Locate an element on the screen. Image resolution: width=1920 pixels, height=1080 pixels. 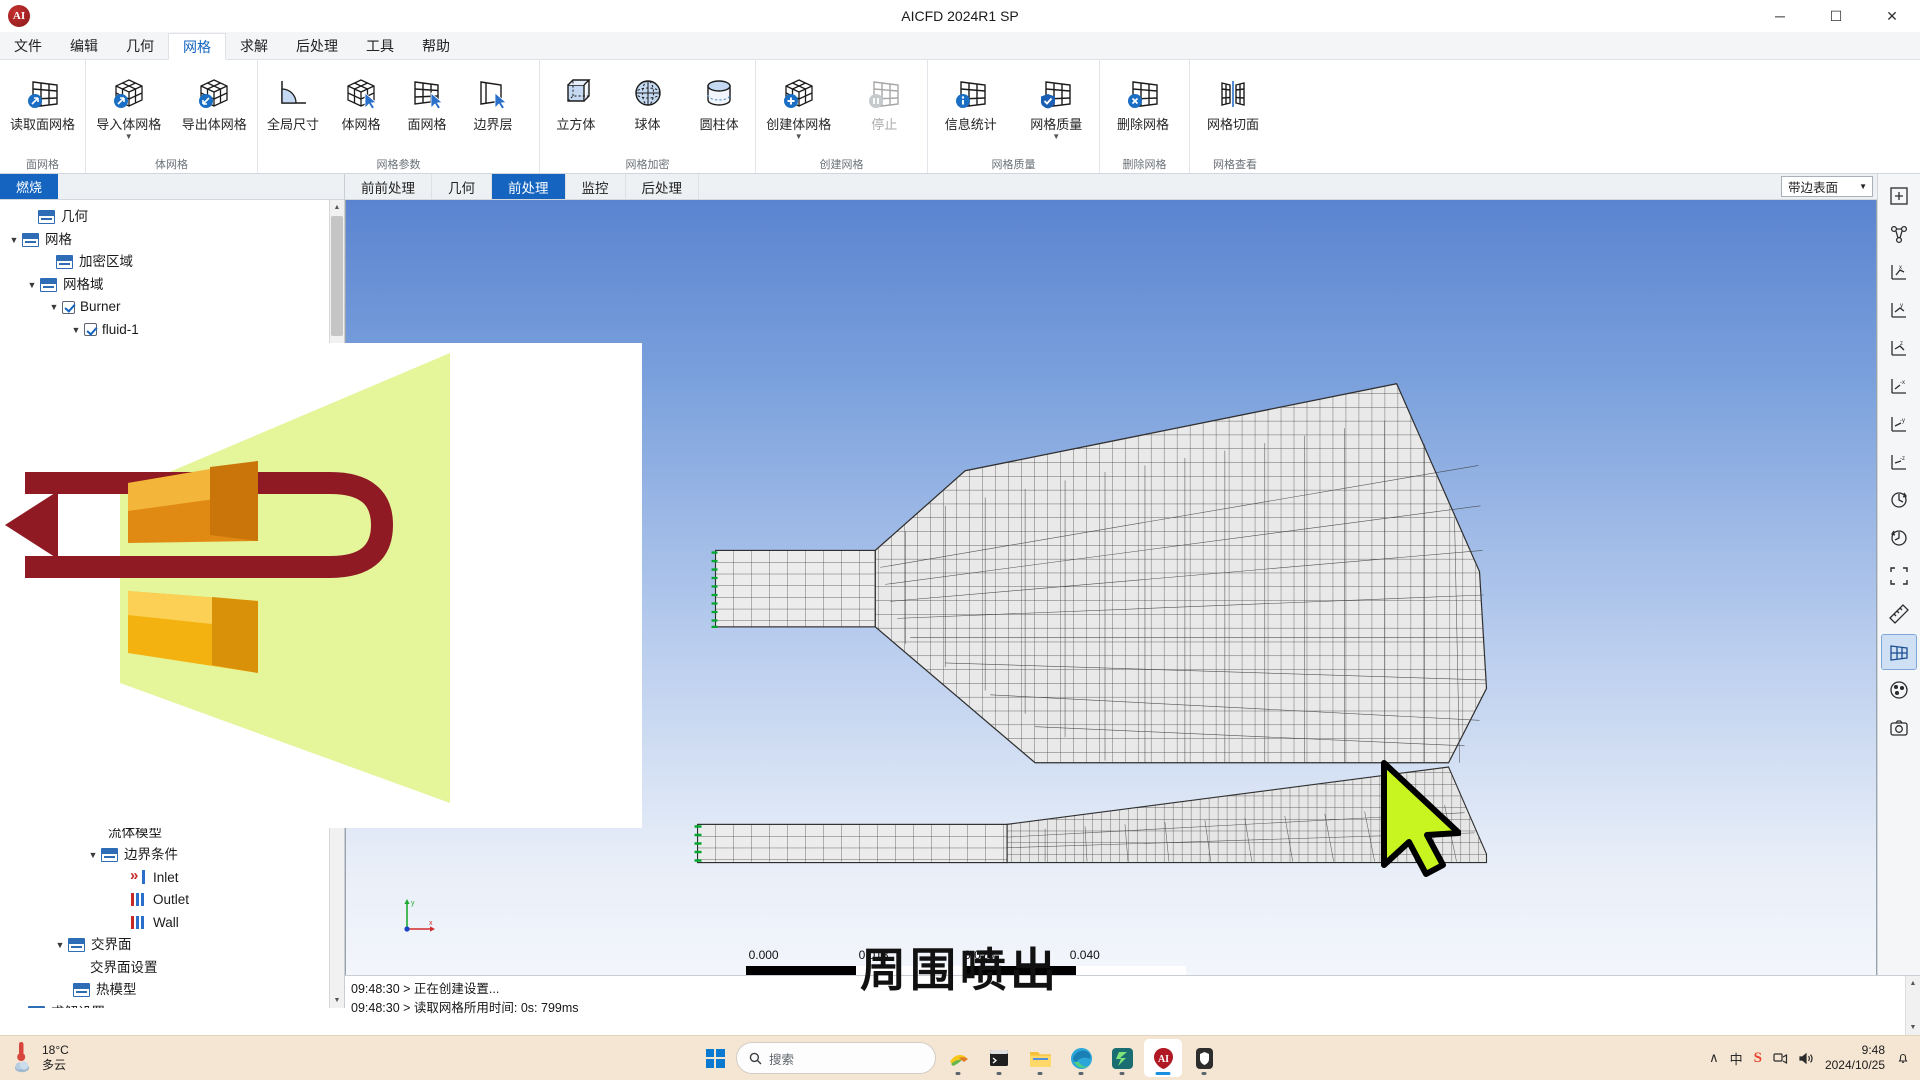
green-app-icon is located at coordinates (1122, 1058).